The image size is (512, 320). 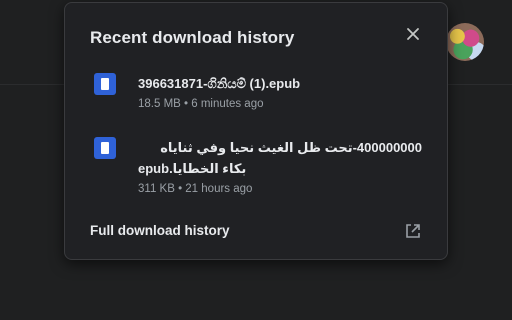 What do you see at coordinates (219, 83) in the screenshot?
I see `file-name: 396631871-ගිනියම් (1).epub` at bounding box center [219, 83].